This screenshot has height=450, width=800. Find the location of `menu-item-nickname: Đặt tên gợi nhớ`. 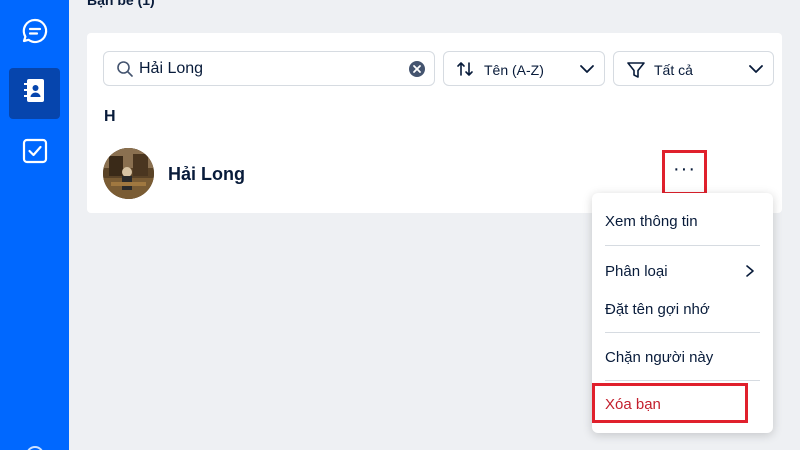

menu-item-nickname: Đặt tên gợi nhớ is located at coordinates (682, 309).